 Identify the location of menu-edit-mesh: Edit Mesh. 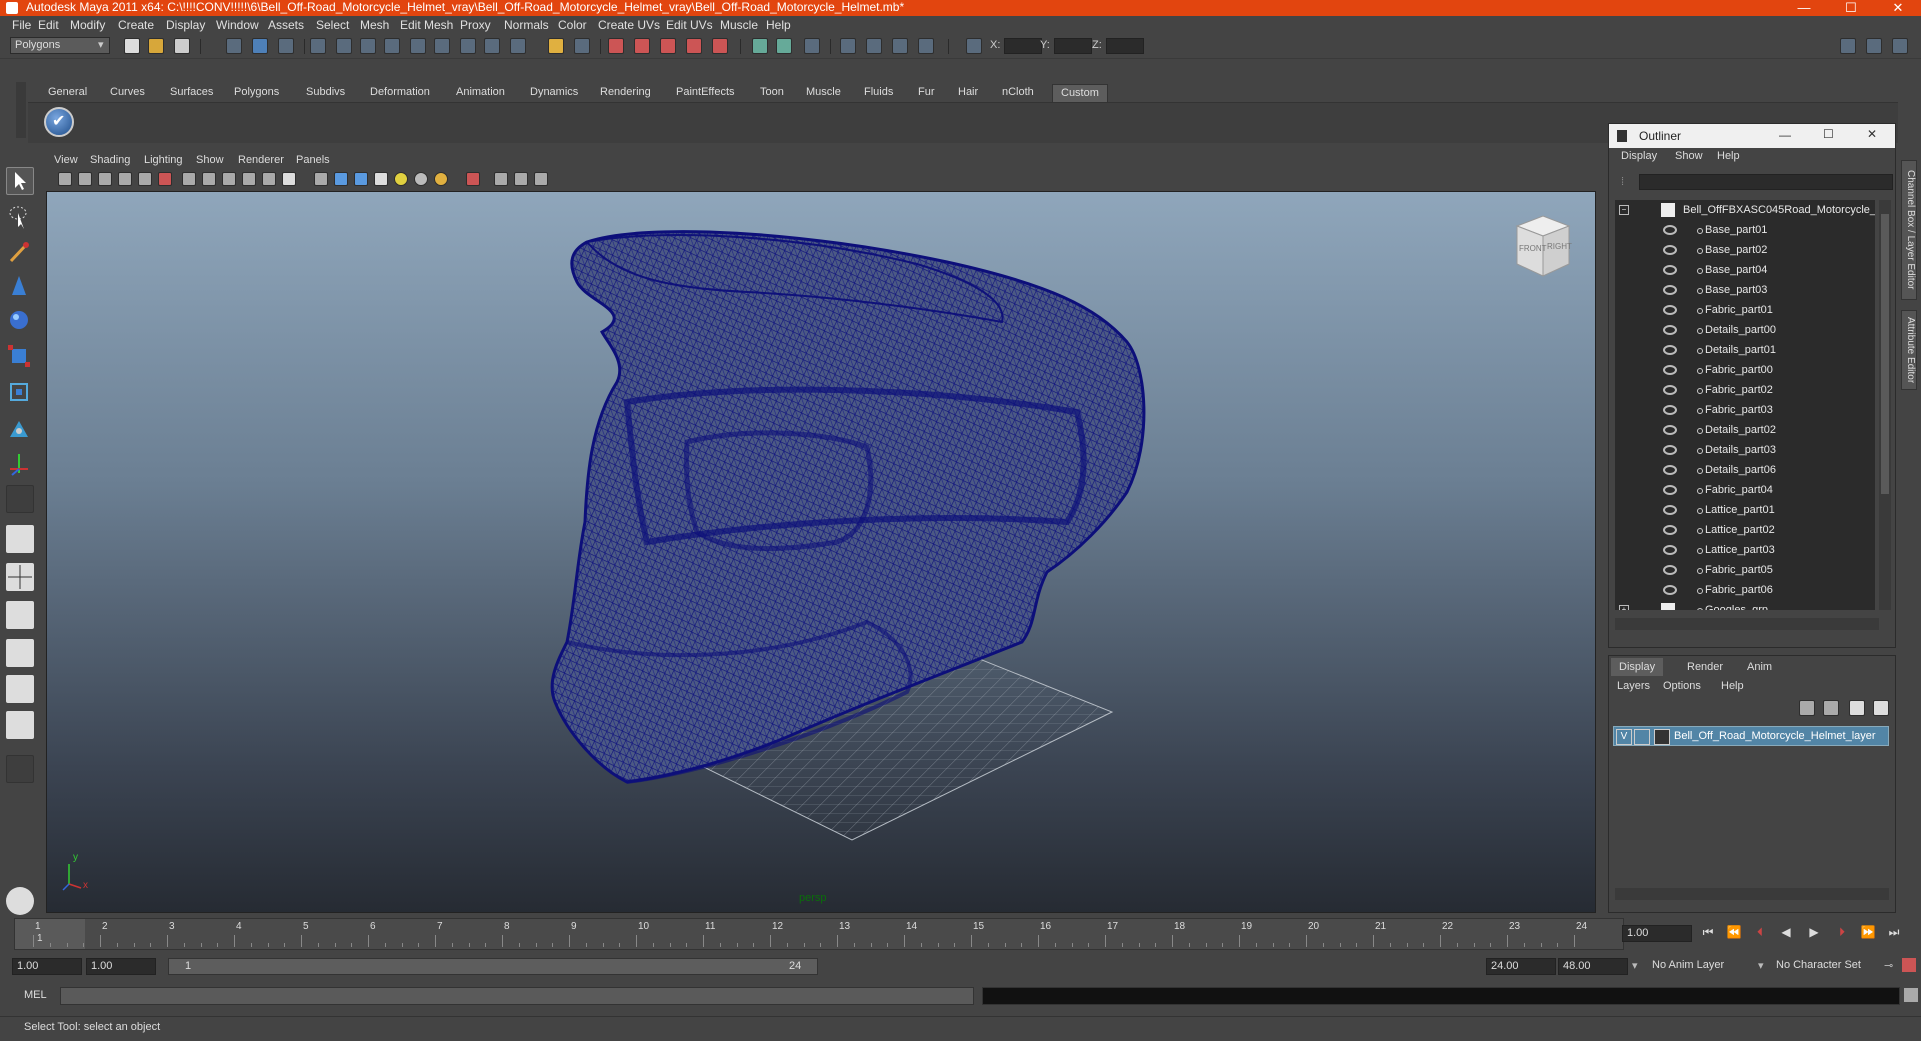
(426, 25).